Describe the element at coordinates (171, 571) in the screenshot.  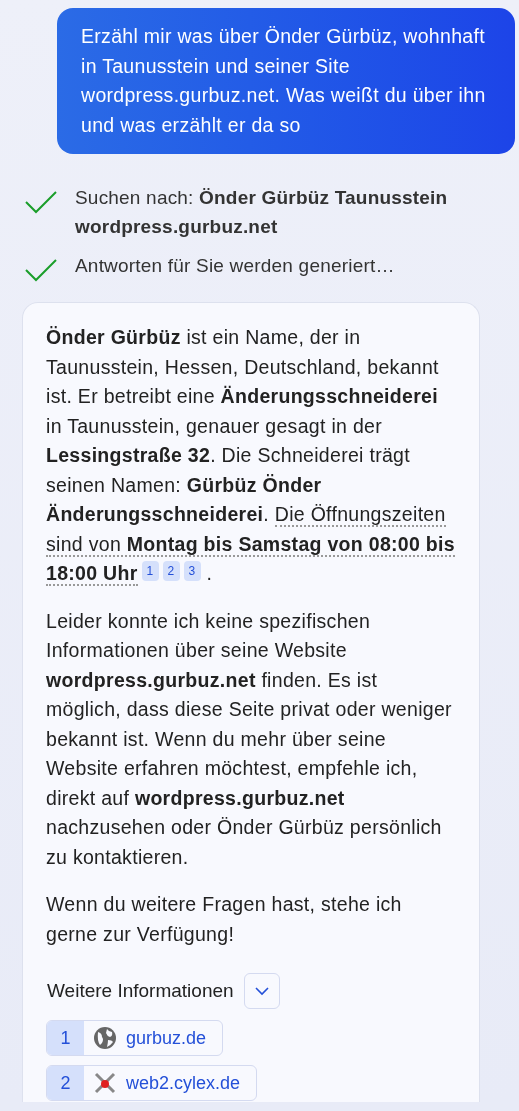
I see `citation-link: 2` at that location.